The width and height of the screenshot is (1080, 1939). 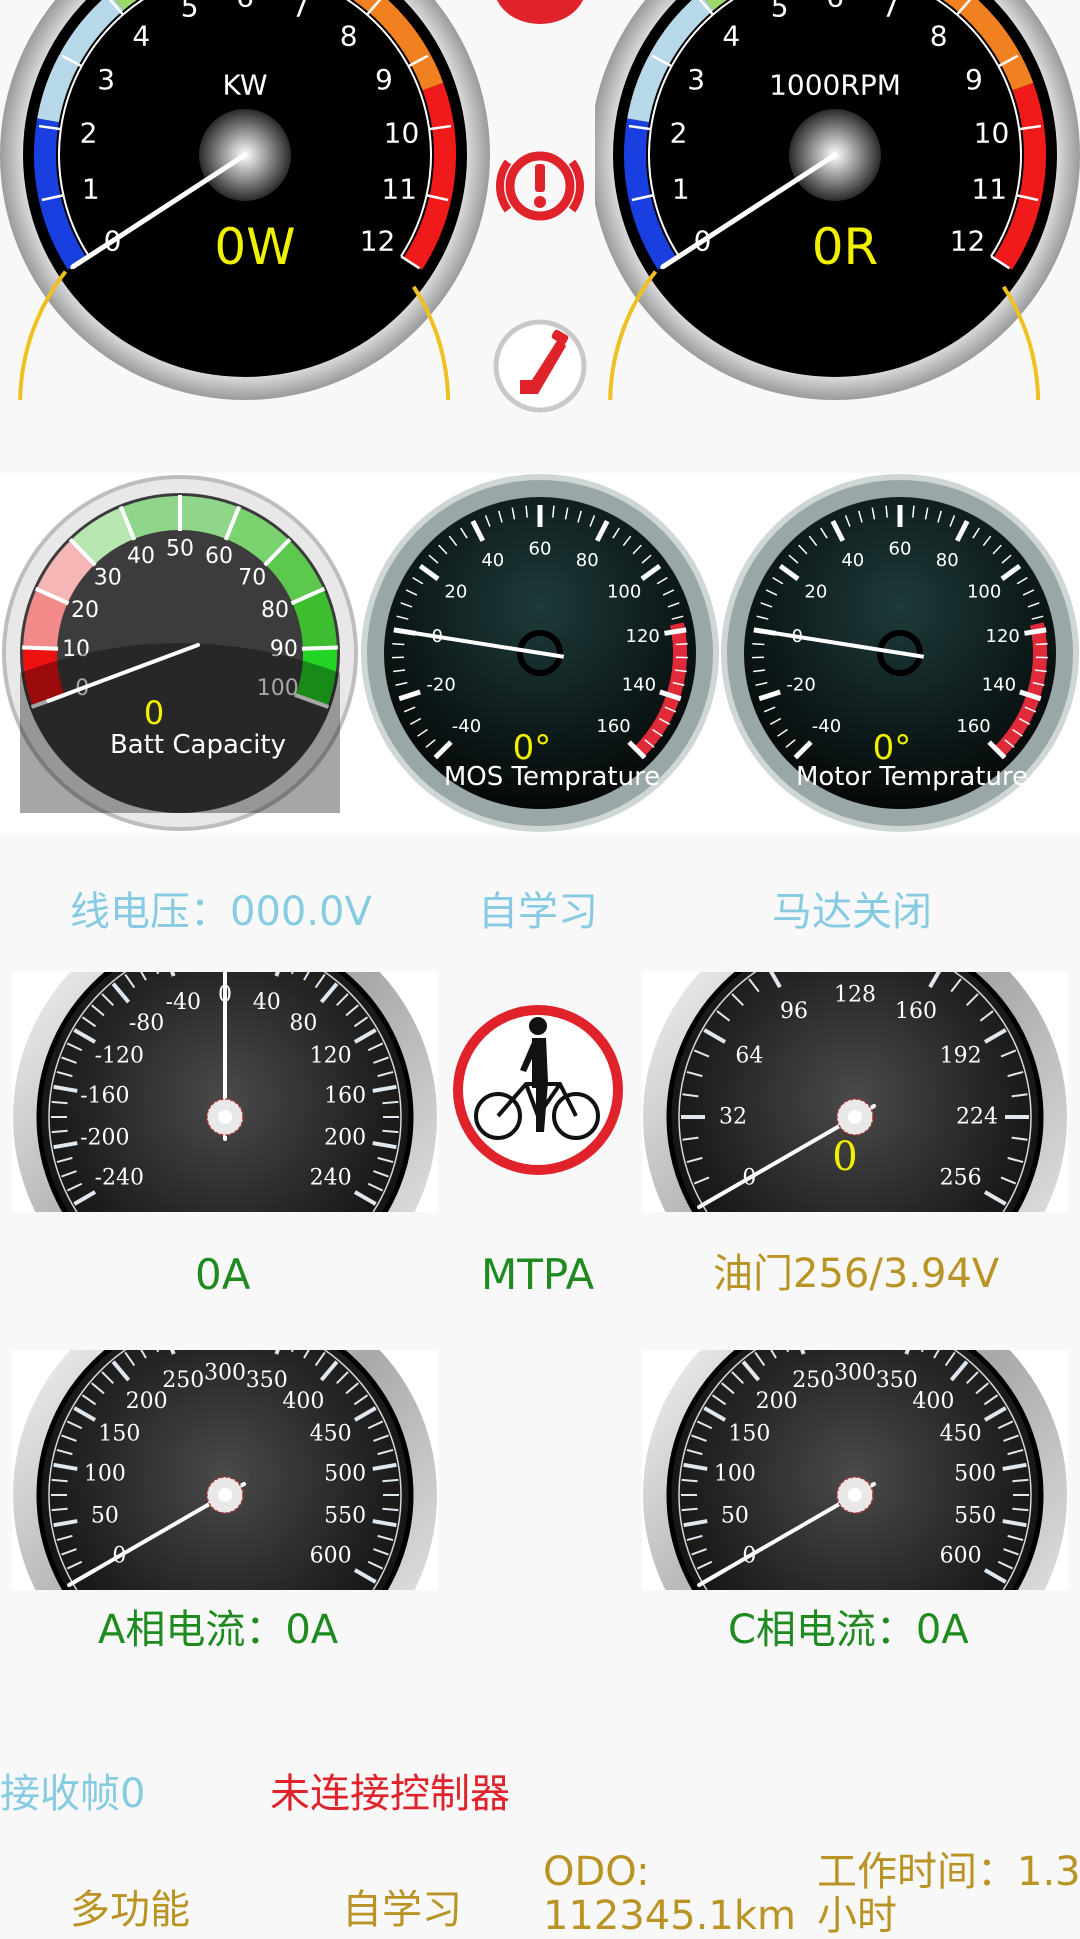 I want to click on phaseC-tick-label-10: 500, so click(x=975, y=1473).